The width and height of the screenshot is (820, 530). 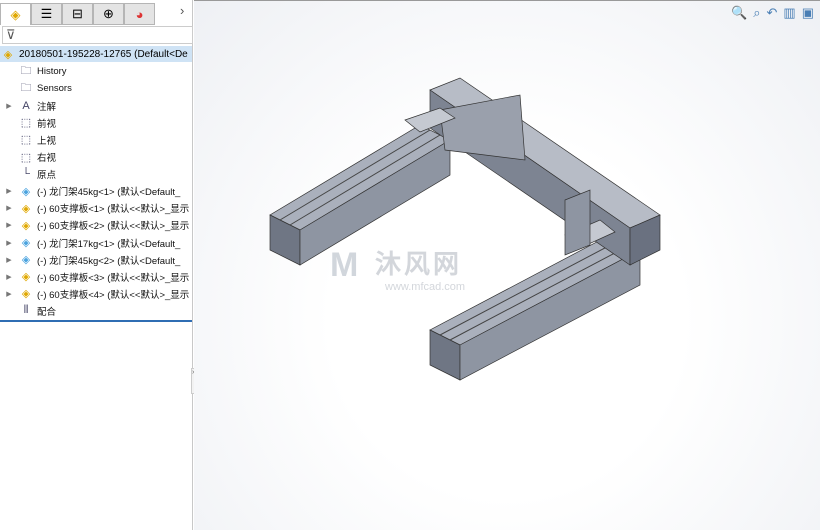 What do you see at coordinates (26, 174) in the screenshot?
I see `origin-icon: └` at bounding box center [26, 174].